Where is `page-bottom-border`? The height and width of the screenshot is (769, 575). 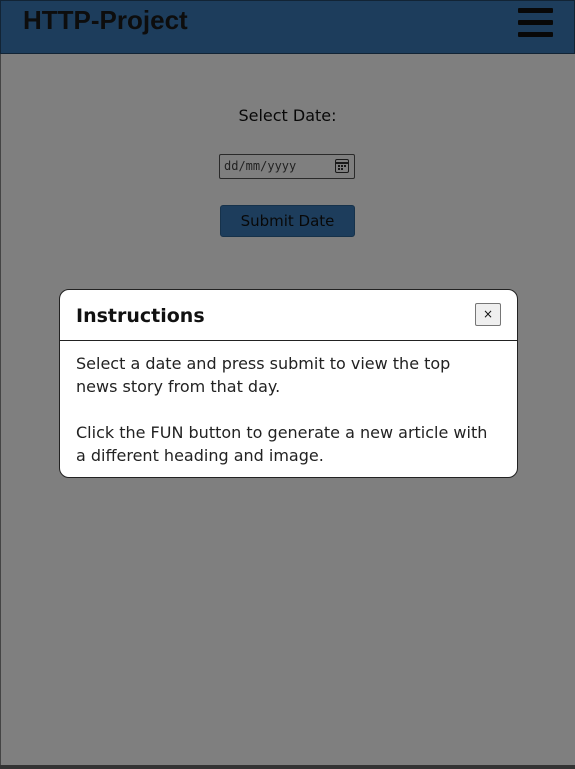
page-bottom-border is located at coordinates (287, 767).